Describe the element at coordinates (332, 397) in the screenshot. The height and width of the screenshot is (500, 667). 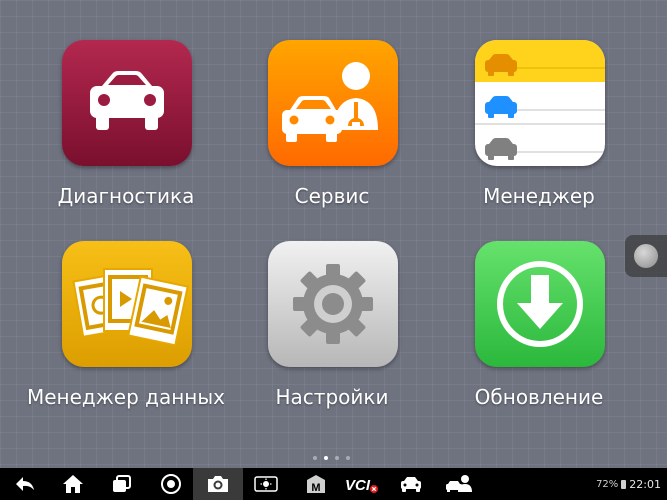
I see `app-label: Настройки` at that location.